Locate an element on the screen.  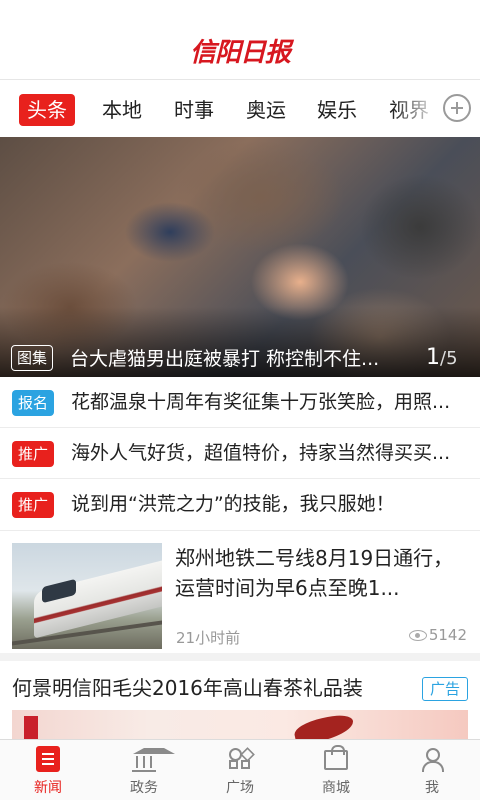
bottom-tab-bar: 新闻 政务 广场 商城 我 is located at coordinates (240, 769).